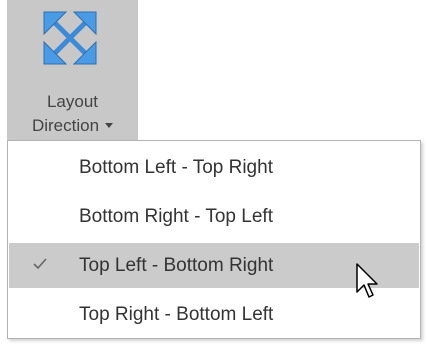 This screenshot has width=428, height=345. What do you see at coordinates (367, 280) in the screenshot?
I see `mouse-pointer-icon` at bounding box center [367, 280].